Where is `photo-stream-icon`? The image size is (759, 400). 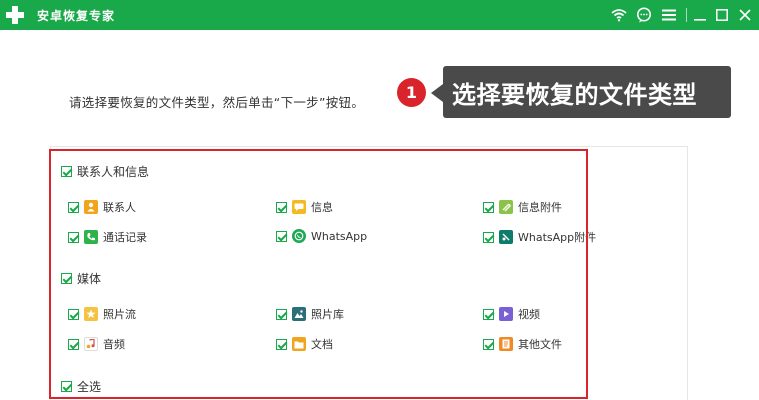
photo-stream-icon is located at coordinates (91, 314).